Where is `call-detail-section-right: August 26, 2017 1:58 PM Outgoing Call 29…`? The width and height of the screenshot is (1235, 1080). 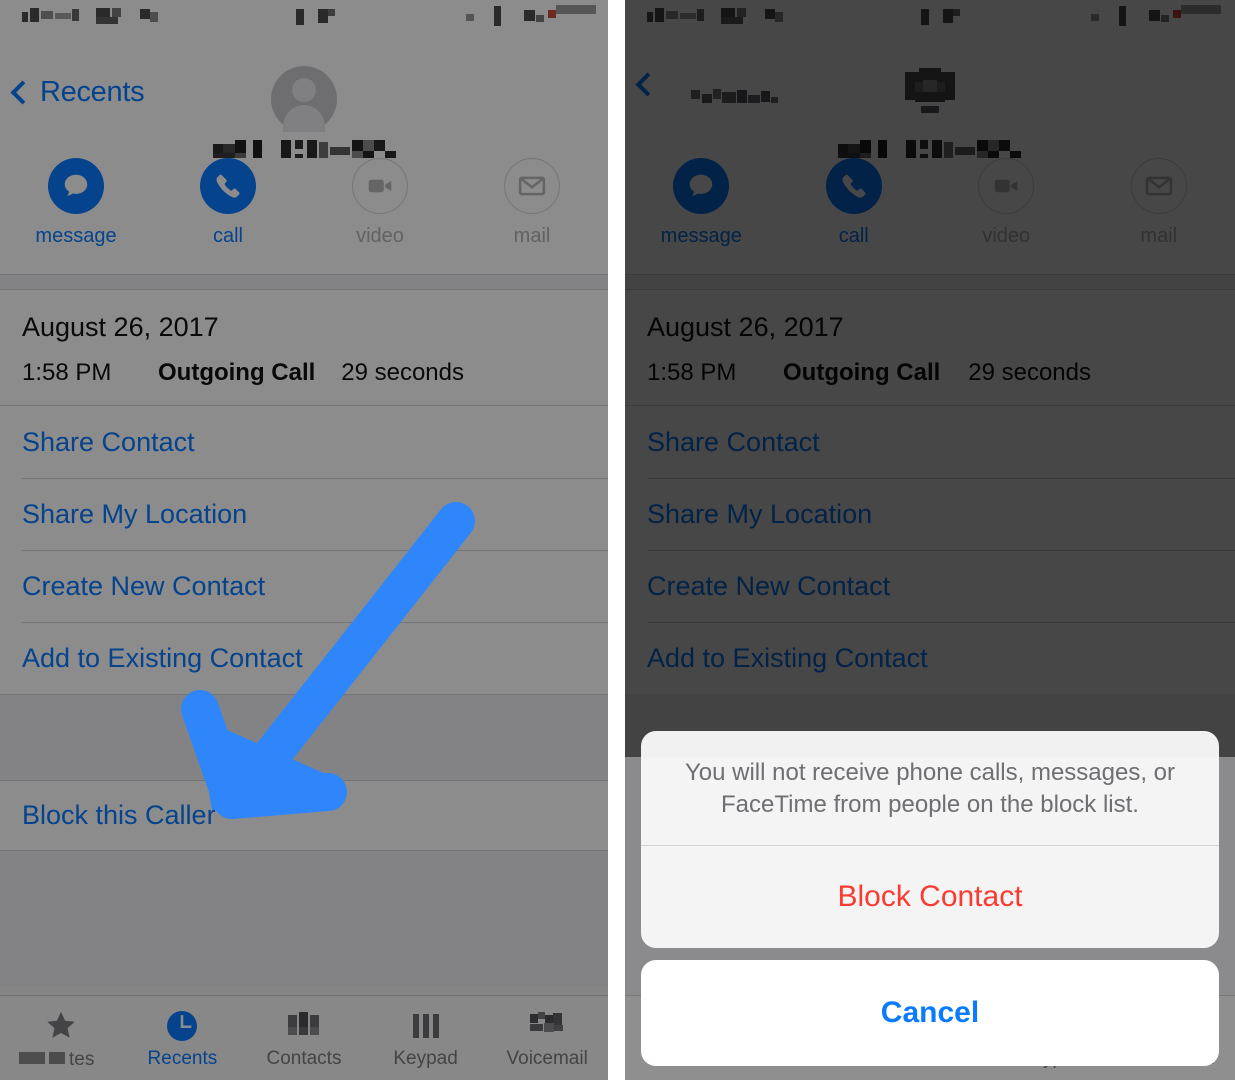 call-detail-section-right: August 26, 2017 1:58 PM Outgoing Call 29… is located at coordinates (930, 347).